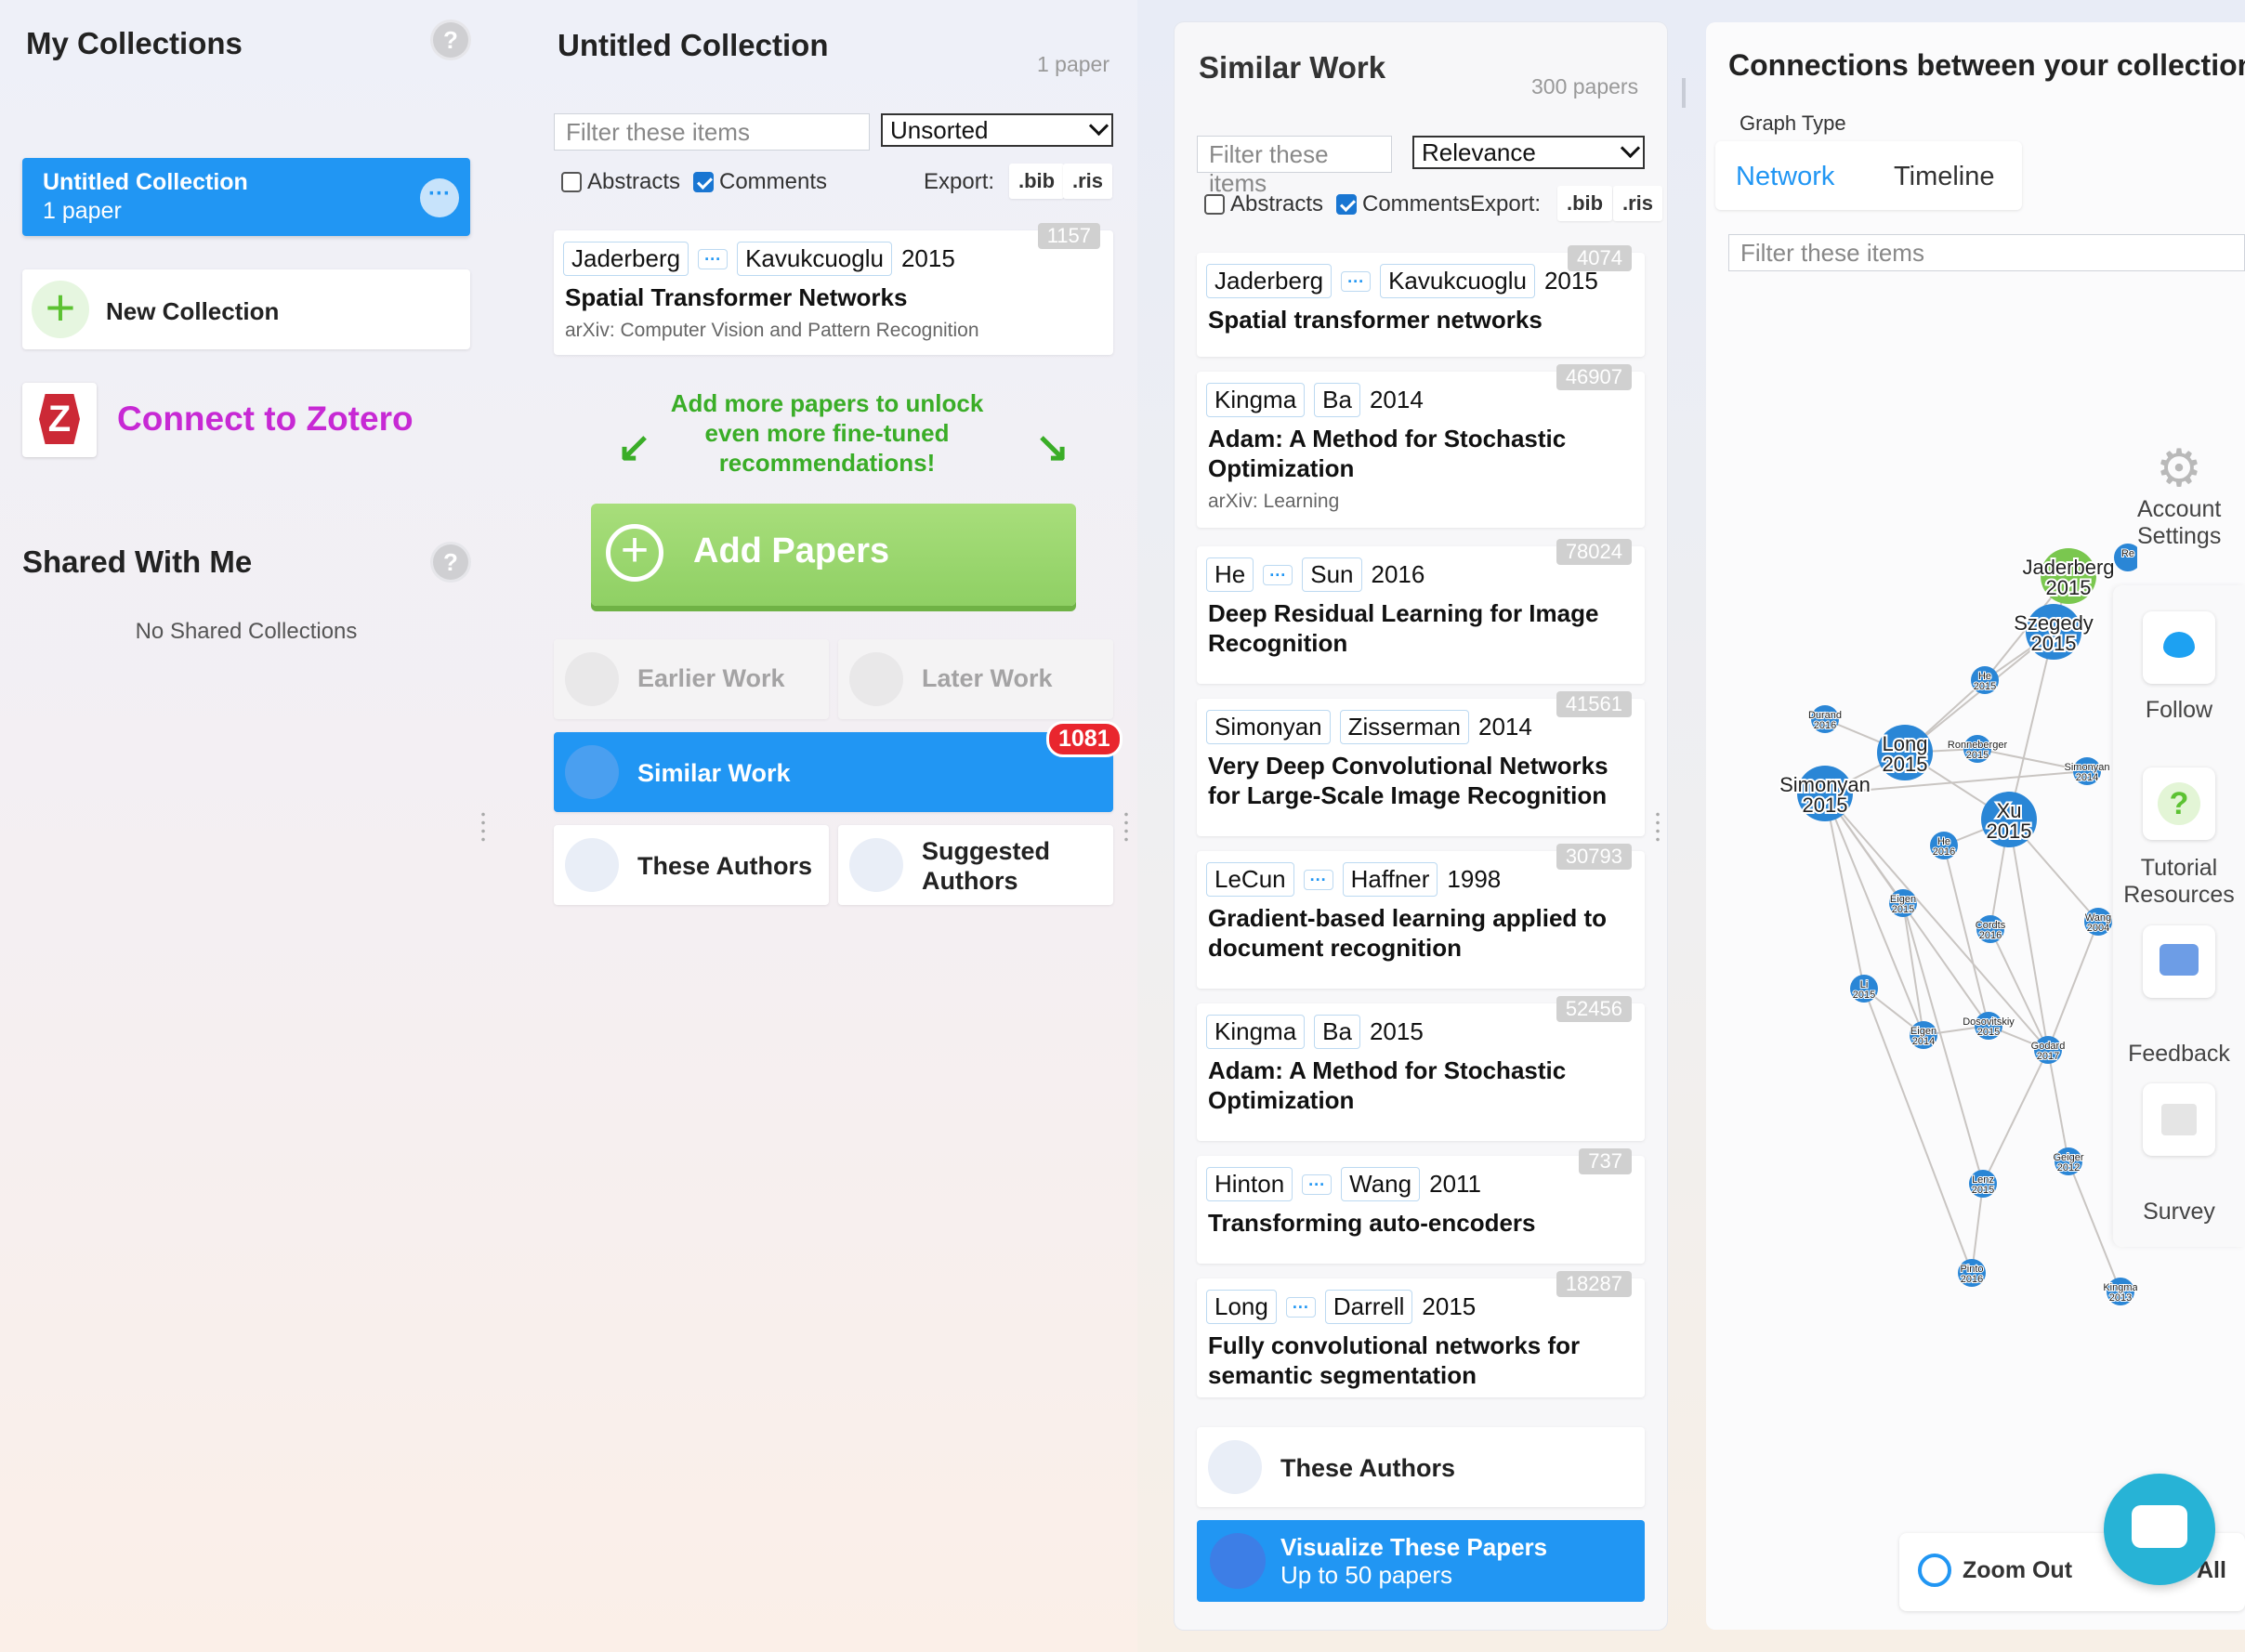 The image size is (2245, 1652). What do you see at coordinates (1983, 1184) in the screenshot?
I see `graph-node: Lenz2015` at bounding box center [1983, 1184].